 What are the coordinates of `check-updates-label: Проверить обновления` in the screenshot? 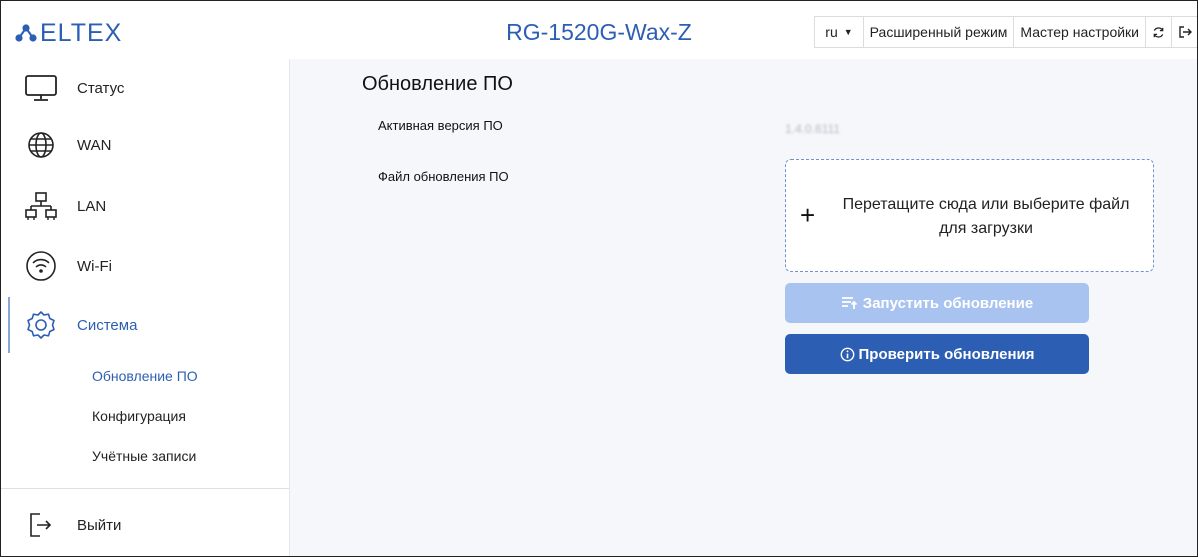 It's located at (946, 354).